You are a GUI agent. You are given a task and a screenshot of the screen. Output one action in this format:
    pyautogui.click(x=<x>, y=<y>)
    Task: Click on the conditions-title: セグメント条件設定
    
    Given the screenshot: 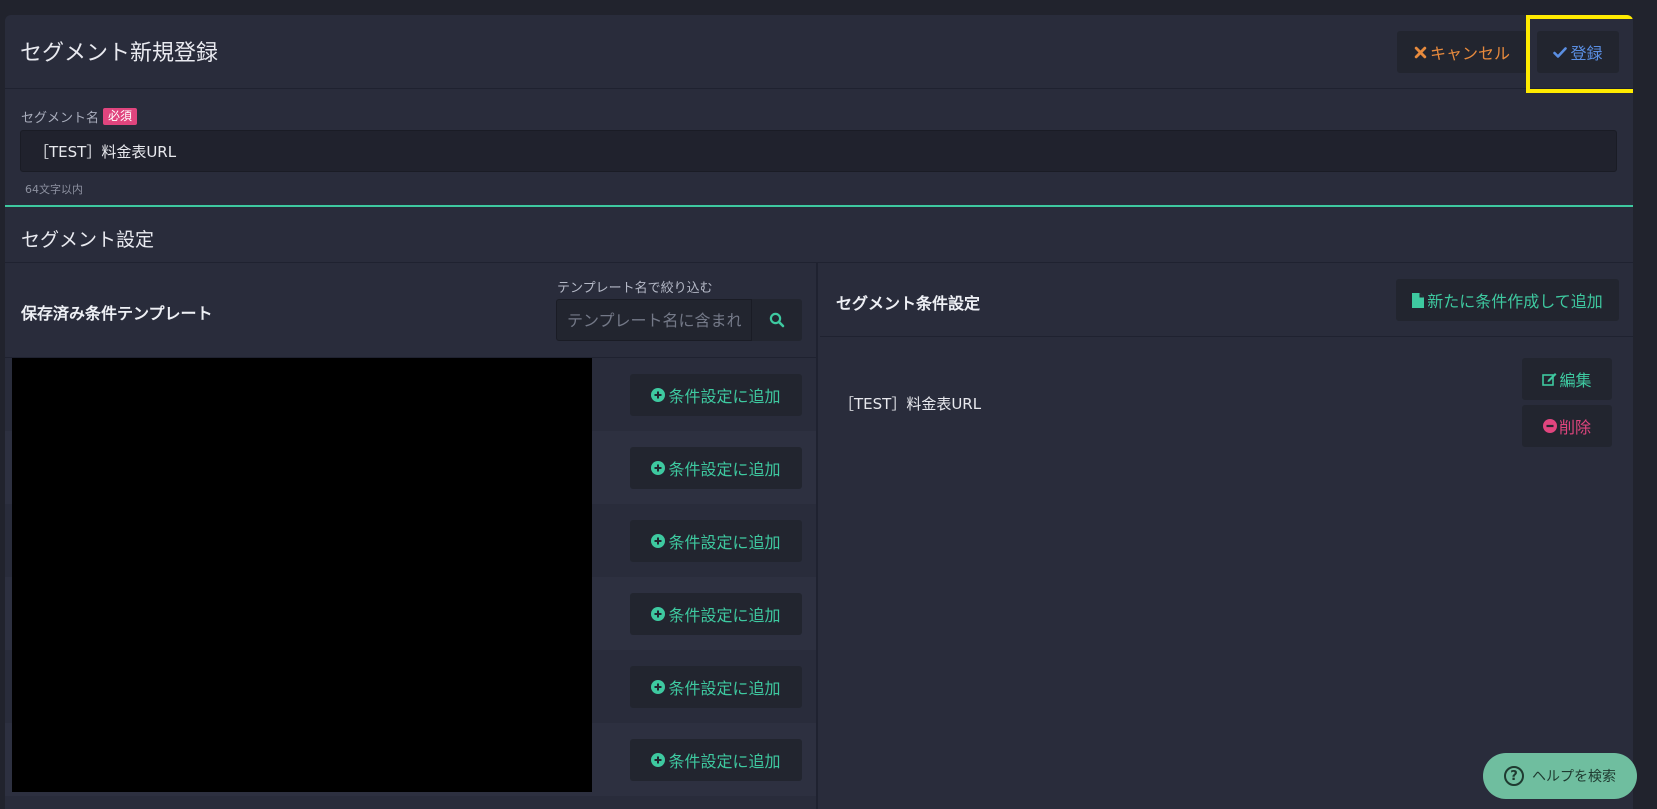 What is the action you would take?
    pyautogui.click(x=908, y=303)
    